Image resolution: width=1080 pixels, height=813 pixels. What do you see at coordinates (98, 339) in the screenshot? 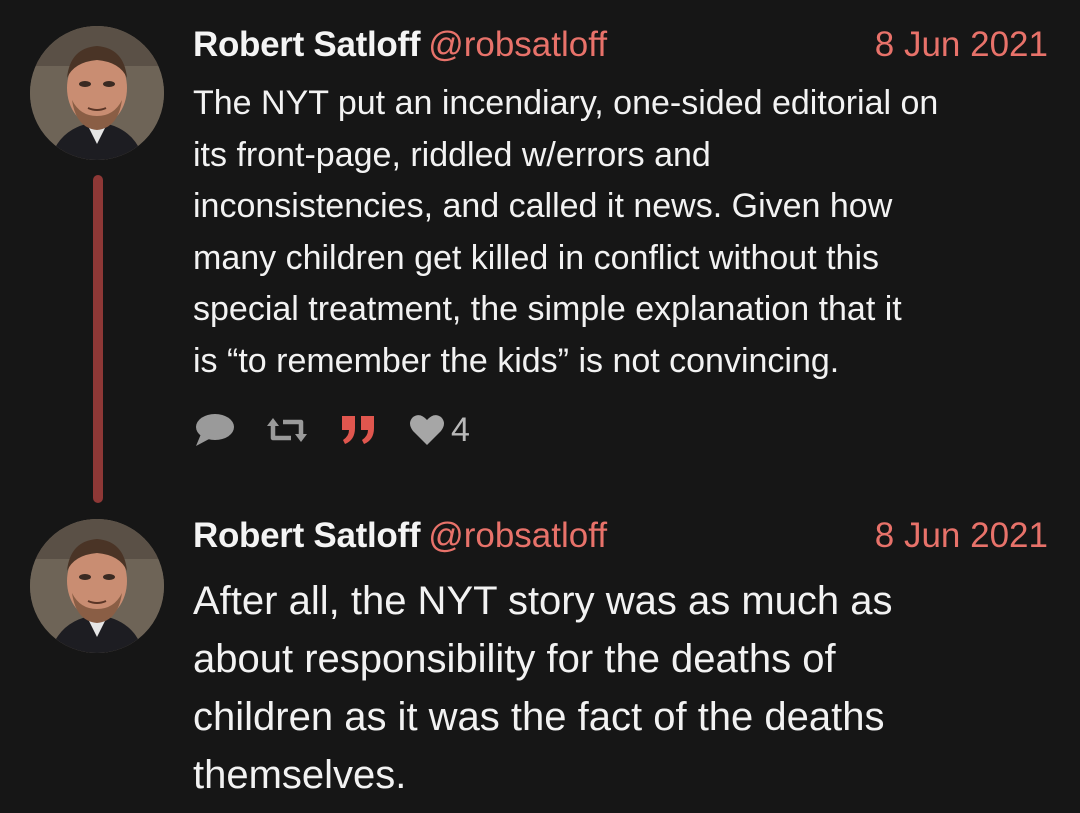
I see `thread-connector-line` at bounding box center [98, 339].